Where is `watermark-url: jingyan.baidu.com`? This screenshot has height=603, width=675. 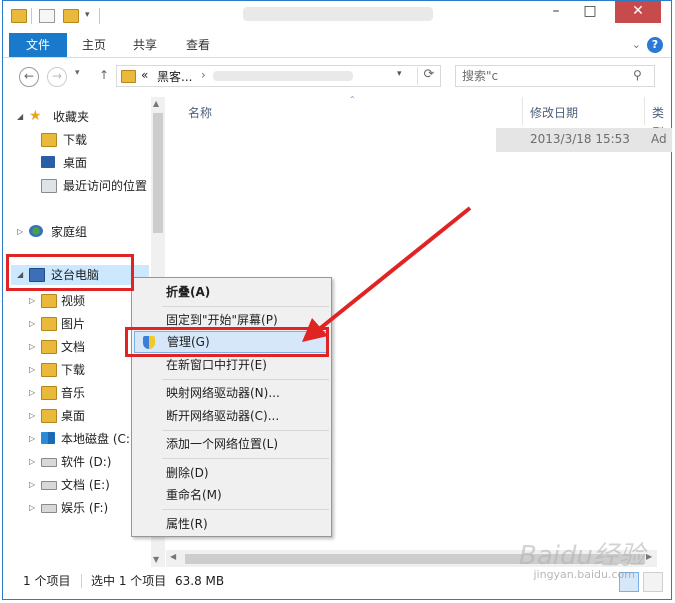
watermark-url: jingyan.baidu.com is located at coordinates (584, 574).